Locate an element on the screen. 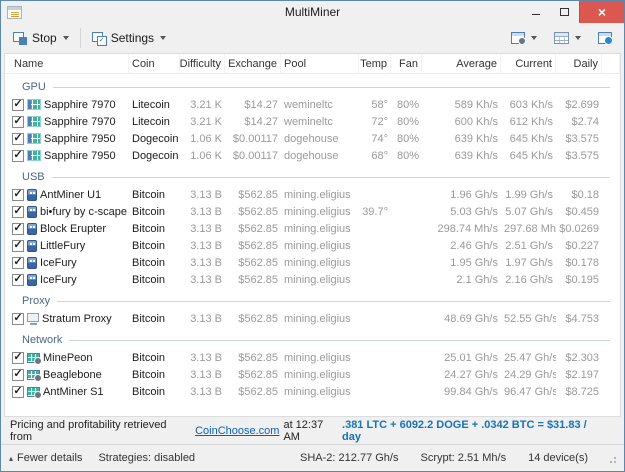 This screenshot has width=625, height=472. fewer-details-toggle: ▴ Fewer details is located at coordinates (45, 458).